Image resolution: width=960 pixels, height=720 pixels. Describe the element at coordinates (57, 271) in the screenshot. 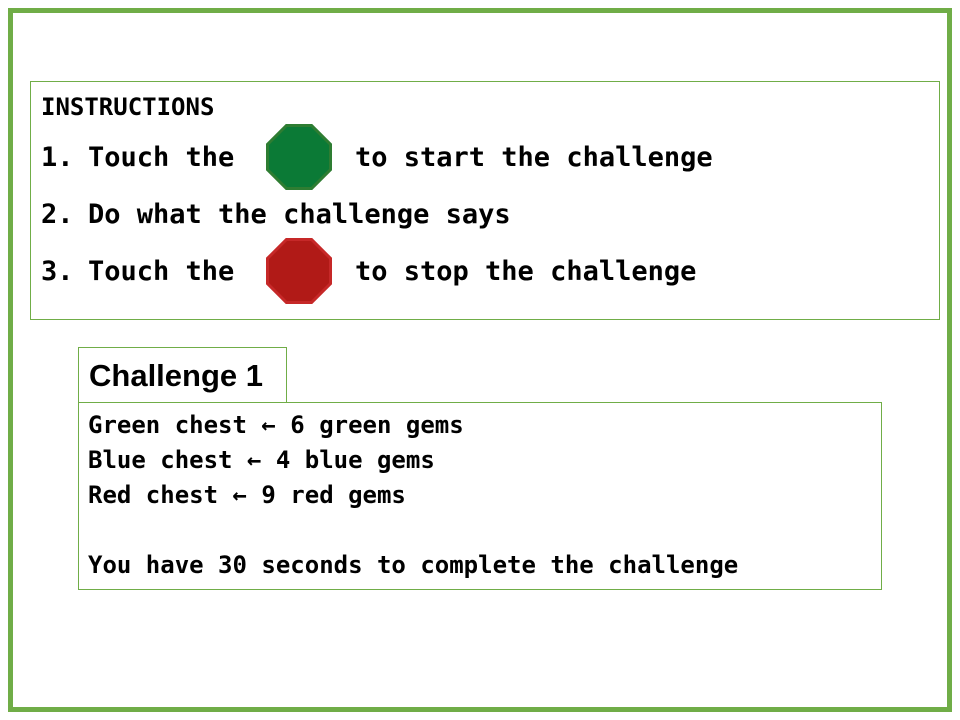

I see `step-number: 3.` at that location.